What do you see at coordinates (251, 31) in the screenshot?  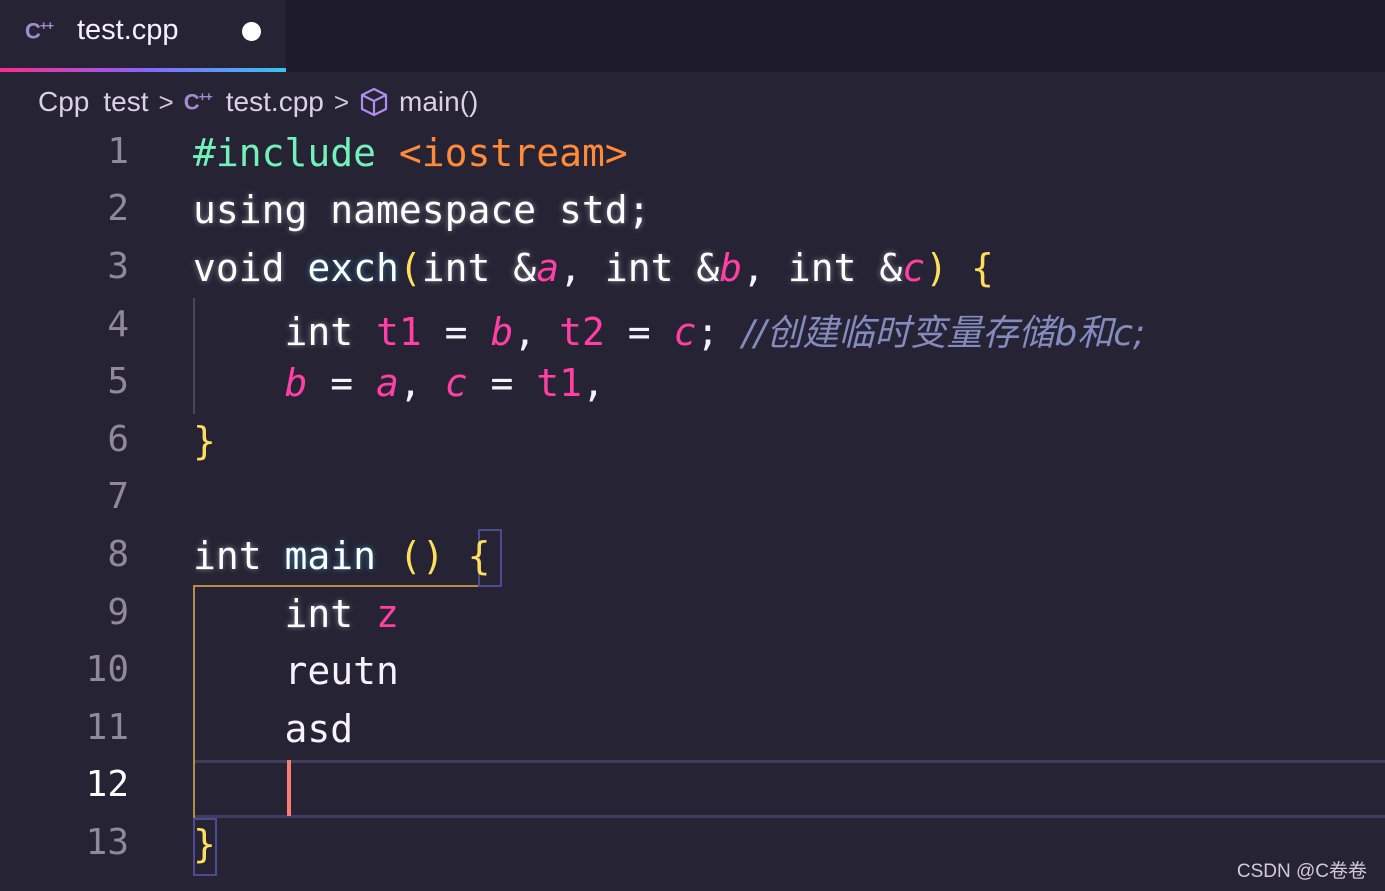 I see `unsaved-dot-icon` at bounding box center [251, 31].